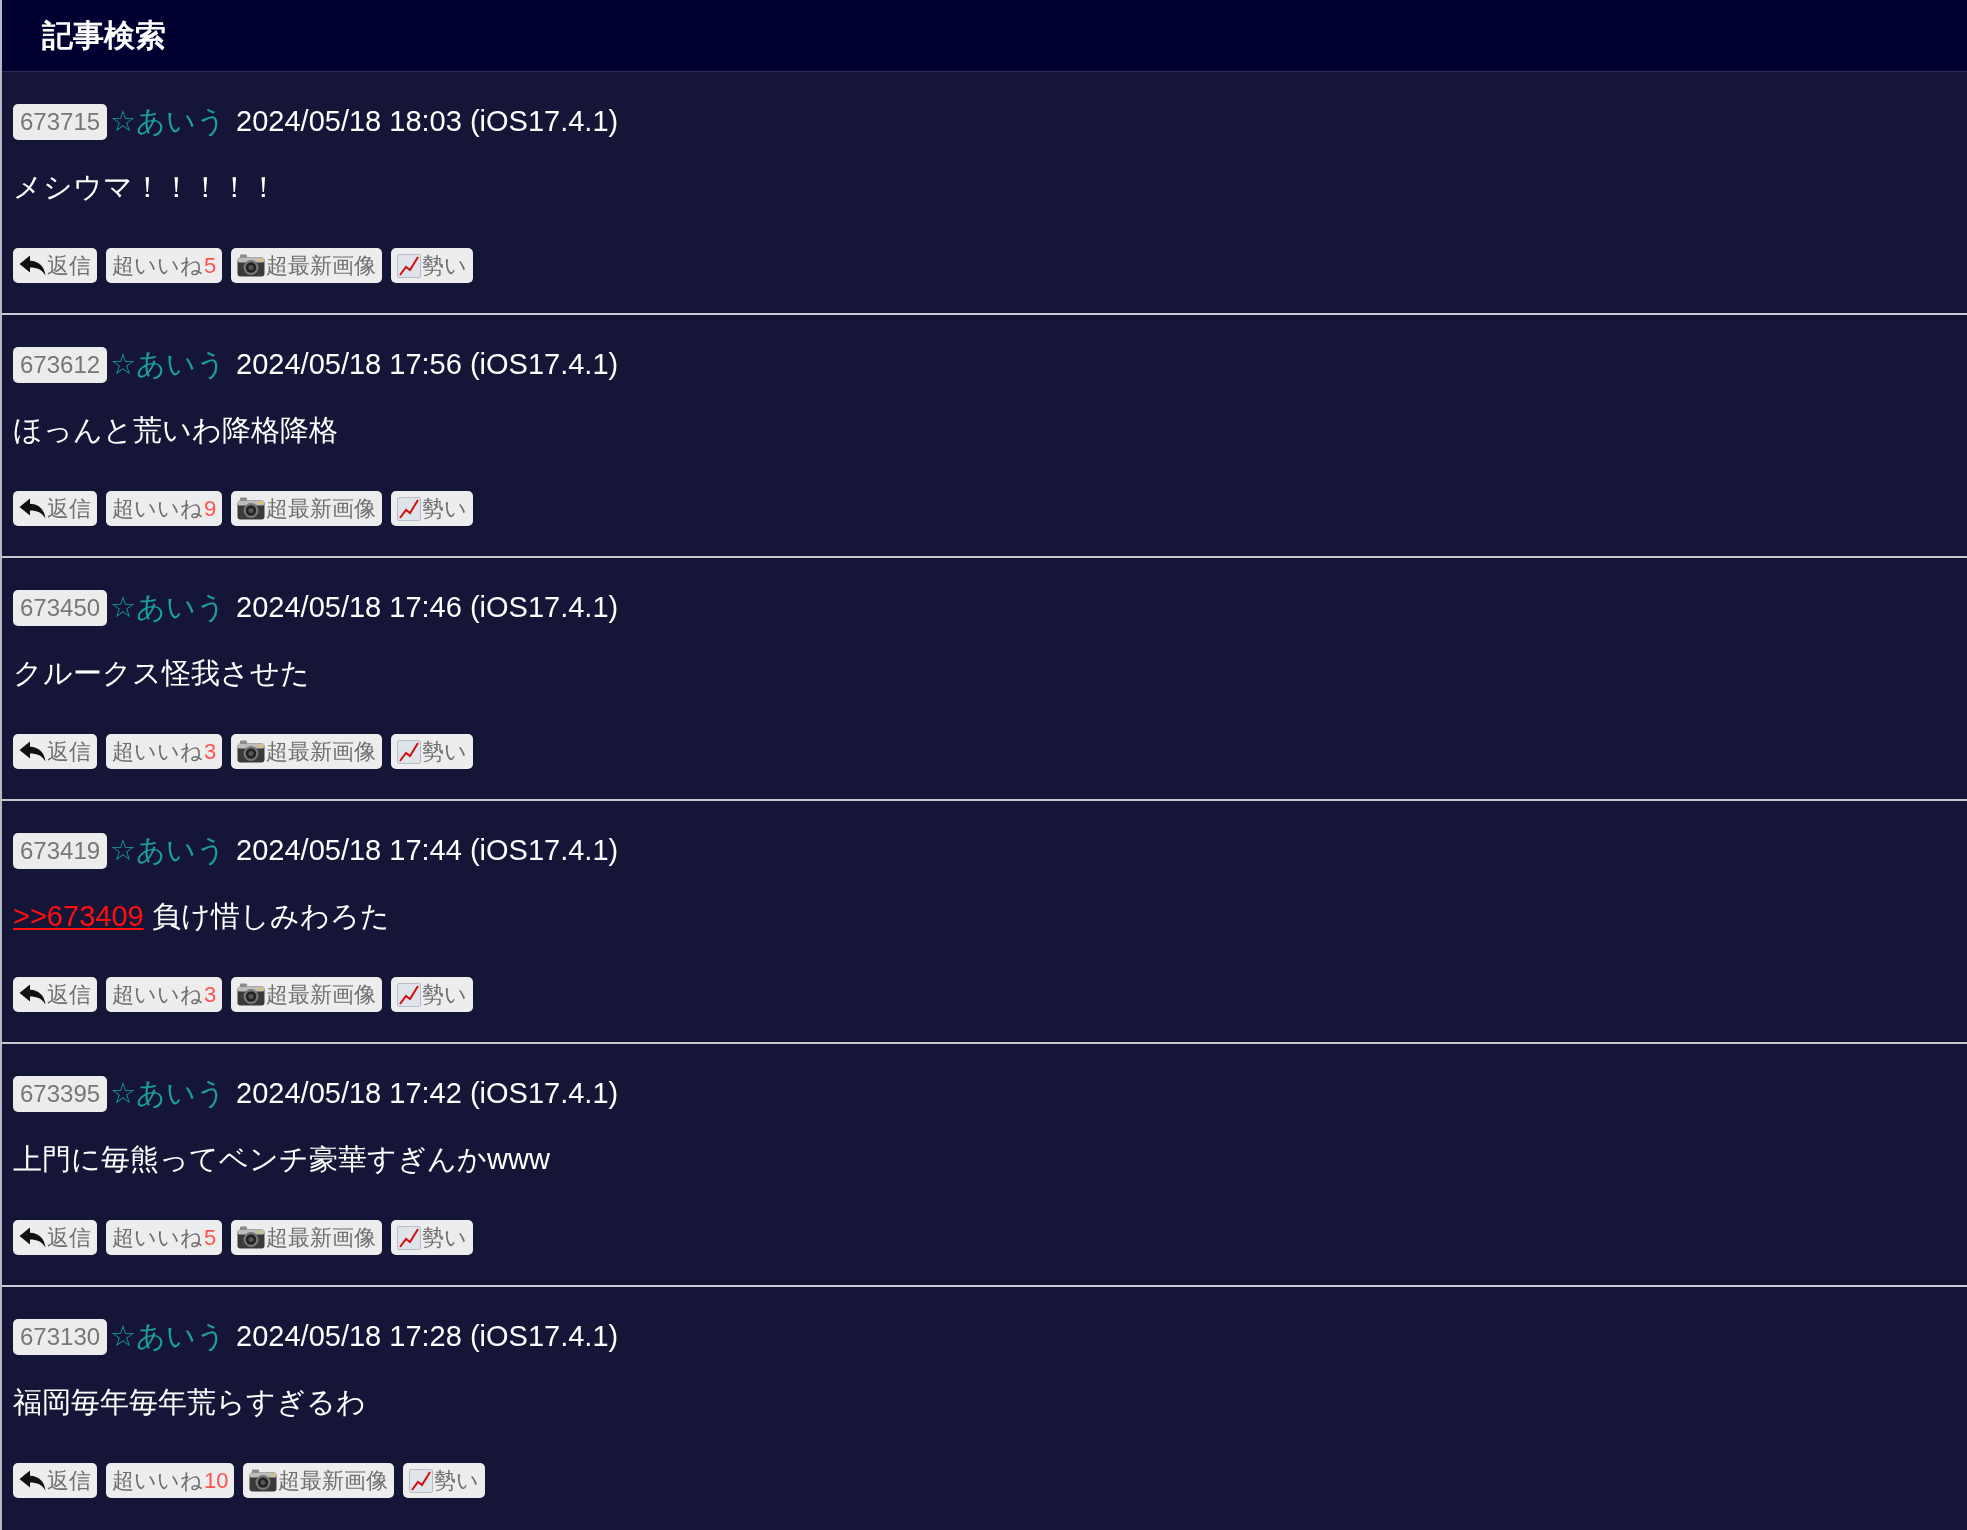 Image resolution: width=1967 pixels, height=1530 pixels. I want to click on post-text: >>673409 負け惜しみわろた, so click(202, 916).